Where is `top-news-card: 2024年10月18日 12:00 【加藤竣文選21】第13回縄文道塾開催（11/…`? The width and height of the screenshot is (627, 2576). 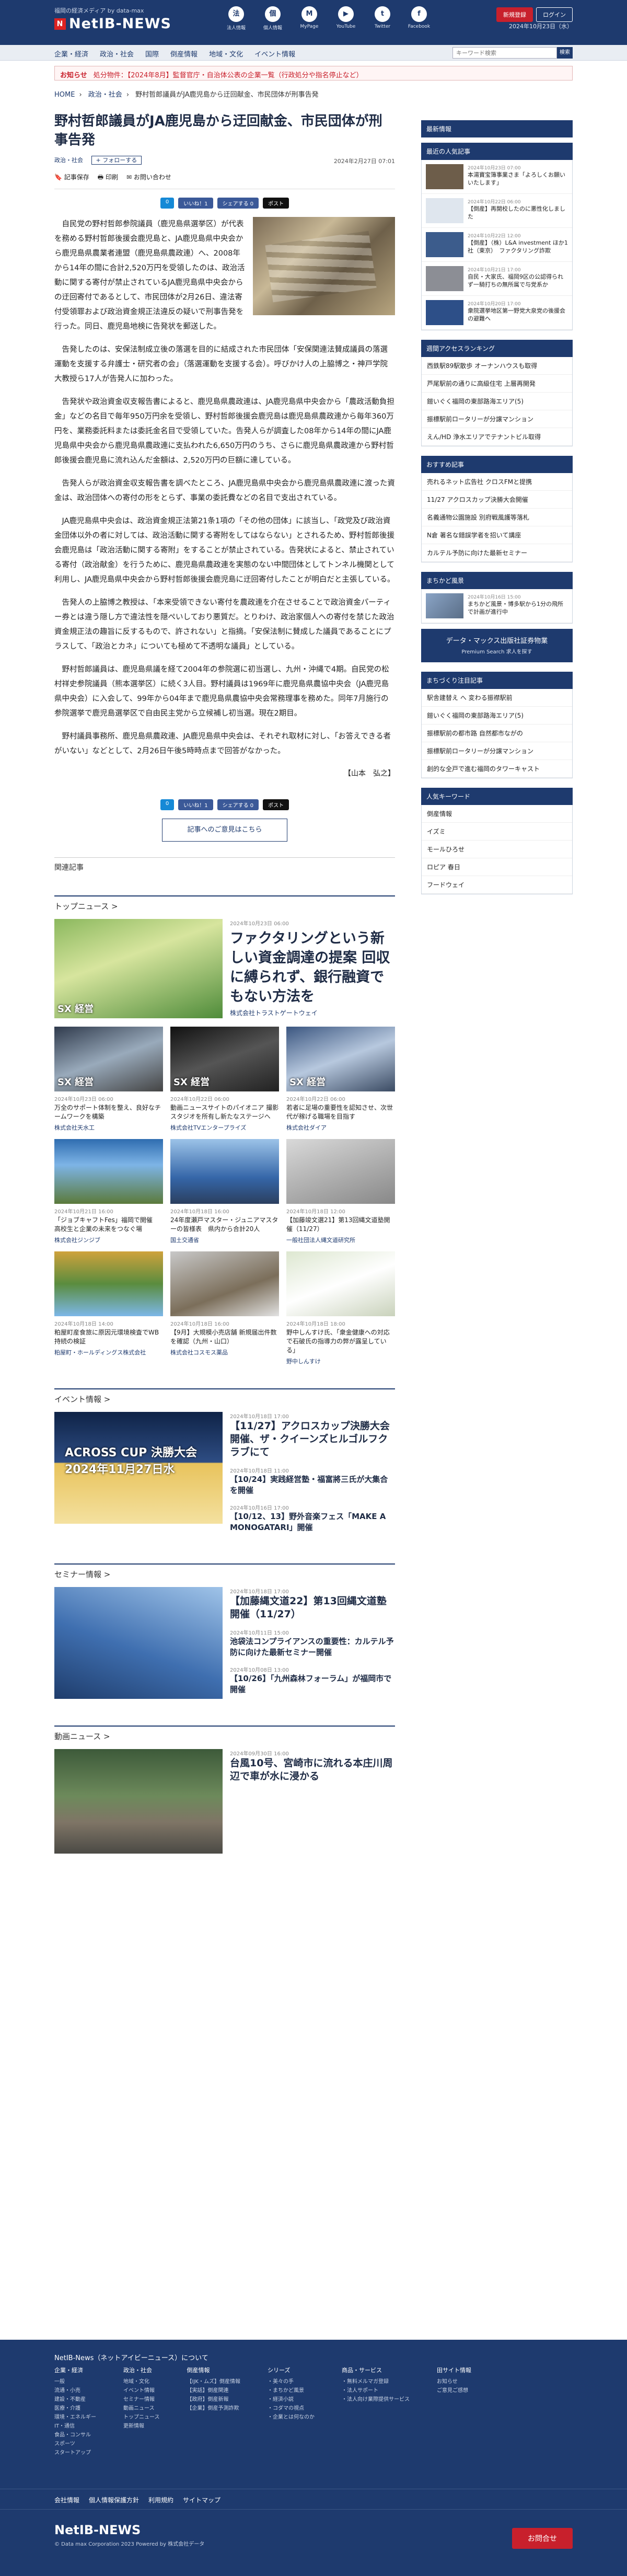 top-news-card: 2024年10月18日 12:00 【加藤竣文選21】第13回縄文道塾開催（11/… is located at coordinates (340, 1191).